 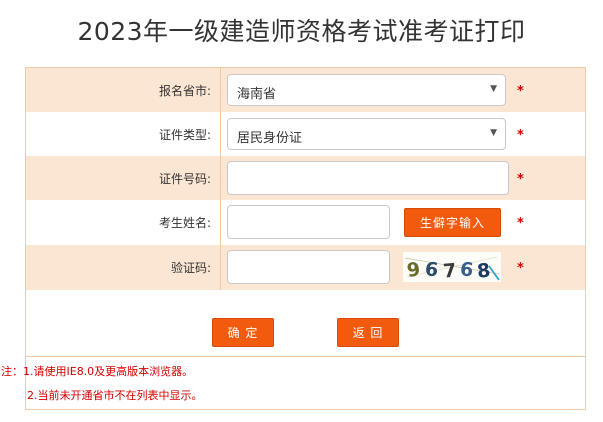 I want to click on note-2: 2.当前未开通省市不在列表中显示。, so click(x=115, y=395).